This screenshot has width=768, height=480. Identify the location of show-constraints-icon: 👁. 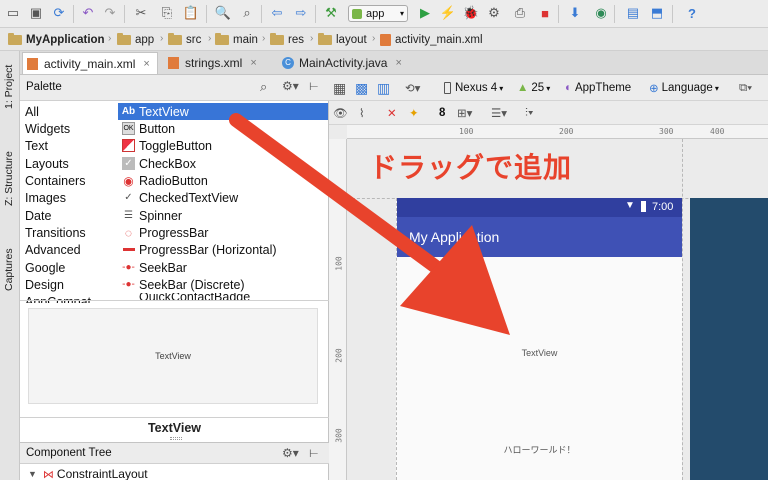
(340, 113).